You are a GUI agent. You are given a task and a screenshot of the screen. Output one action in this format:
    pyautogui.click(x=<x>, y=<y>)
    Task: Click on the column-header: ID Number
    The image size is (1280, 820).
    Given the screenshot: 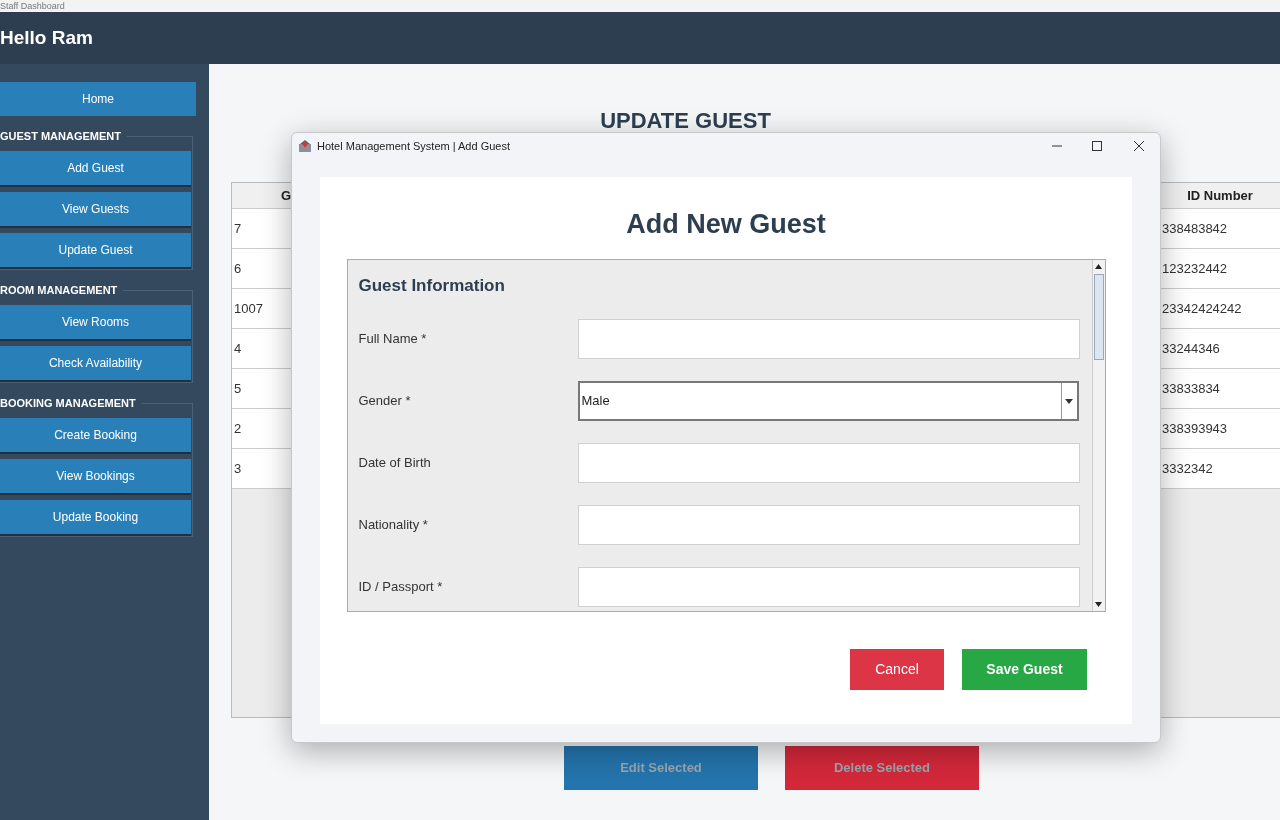 What is the action you would take?
    pyautogui.click(x=1220, y=196)
    